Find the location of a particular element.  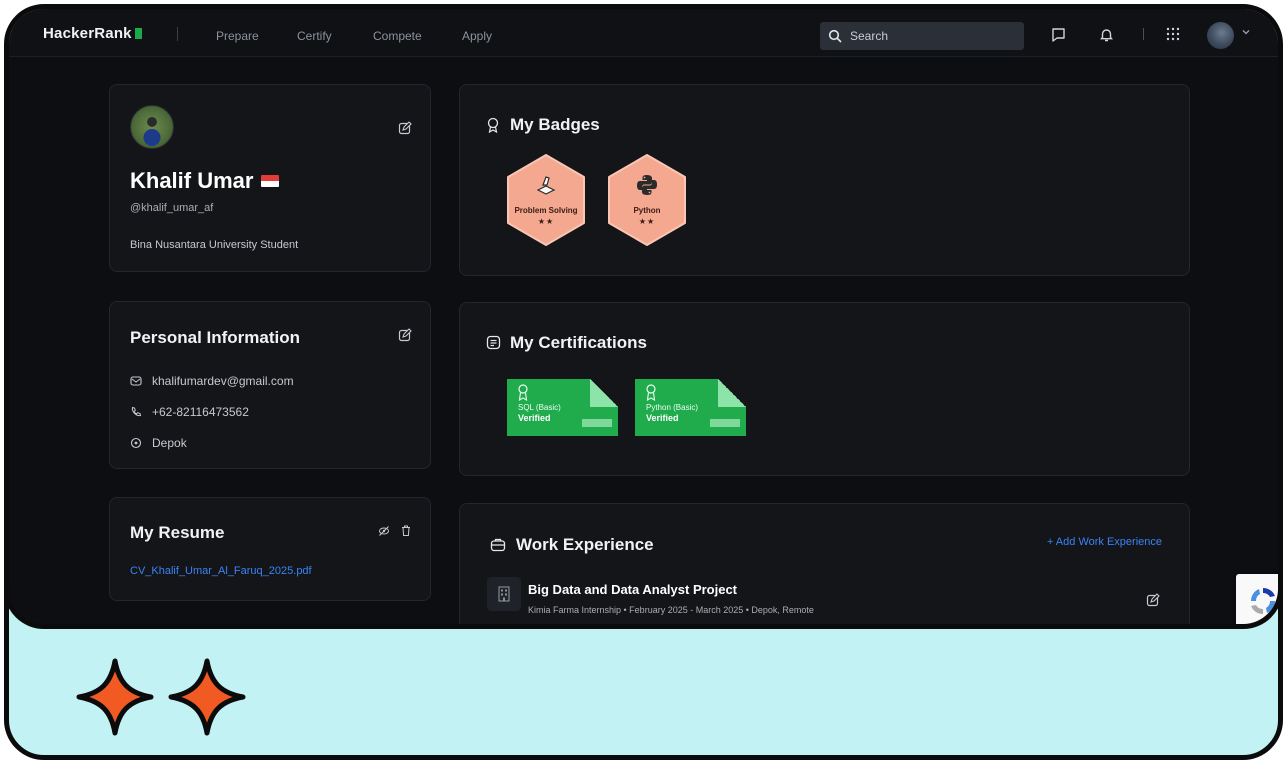

certificate-python-basic: Python (Basic) Verified is located at coordinates (690, 407).